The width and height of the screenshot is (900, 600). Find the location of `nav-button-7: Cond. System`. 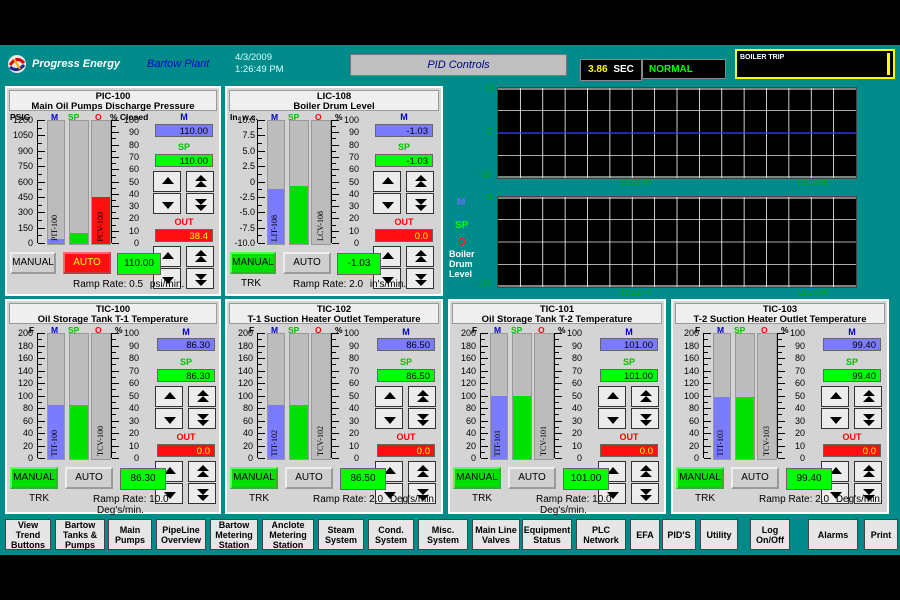

nav-button-7: Cond. System is located at coordinates (391, 534).